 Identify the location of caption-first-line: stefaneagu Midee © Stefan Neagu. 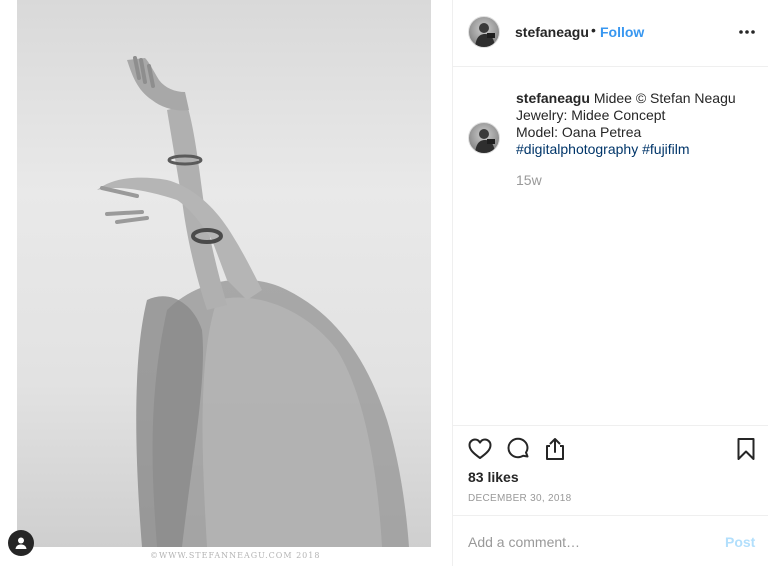
(636, 98).